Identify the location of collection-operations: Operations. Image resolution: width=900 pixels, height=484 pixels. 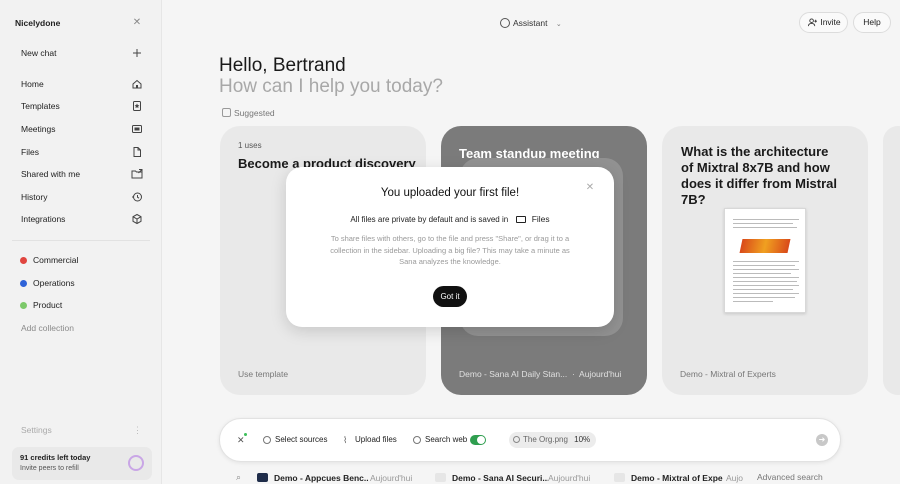
(47, 283).